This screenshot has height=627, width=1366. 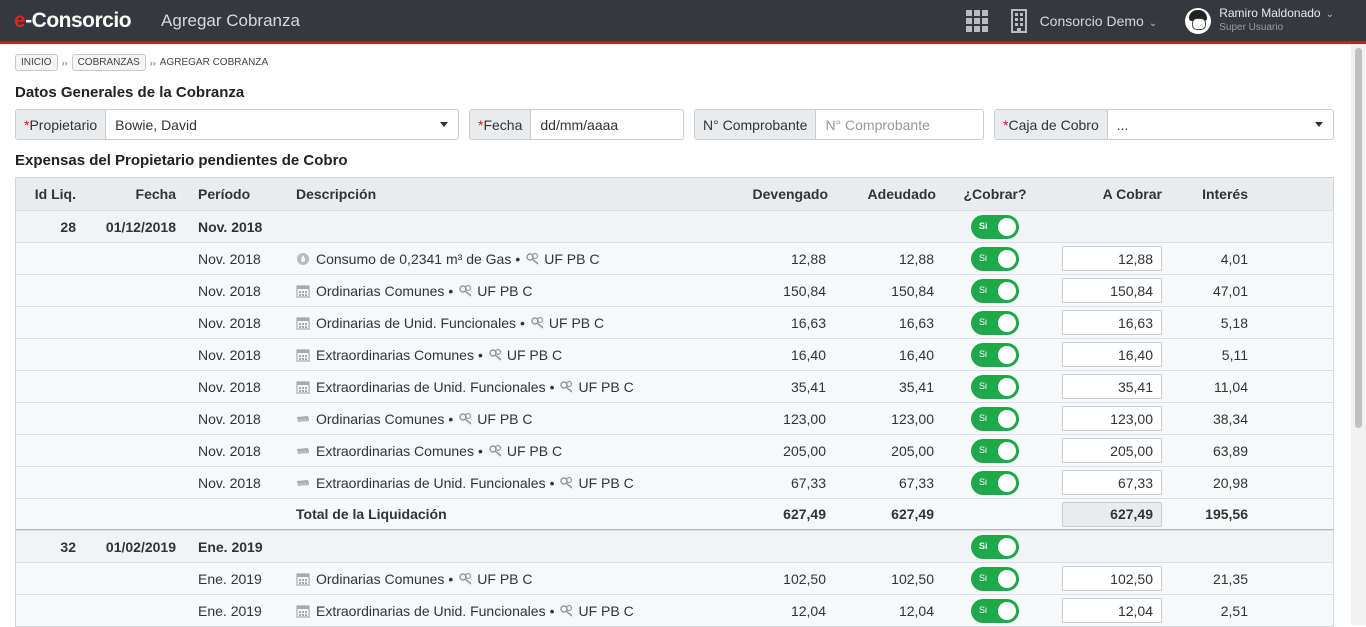 What do you see at coordinates (804, 418) in the screenshot?
I see `row-devengado: 123,00` at bounding box center [804, 418].